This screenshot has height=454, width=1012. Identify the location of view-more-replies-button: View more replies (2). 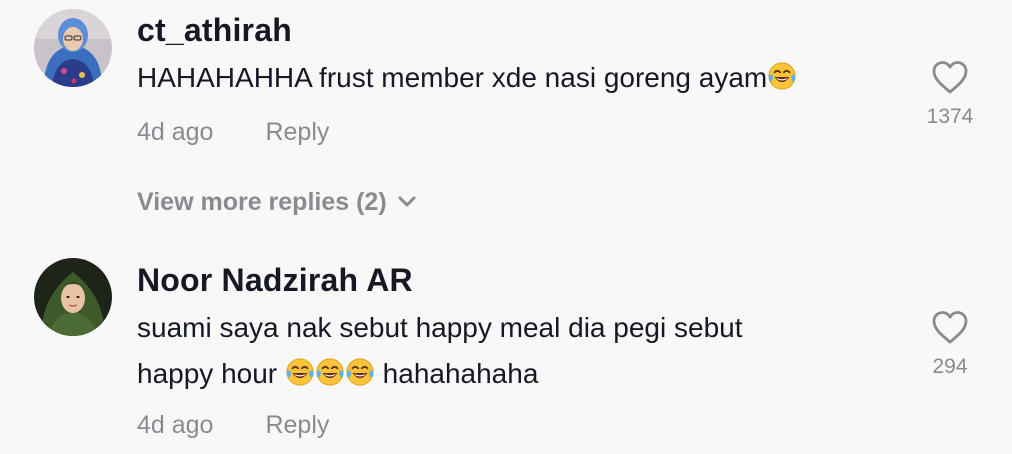
(277, 202).